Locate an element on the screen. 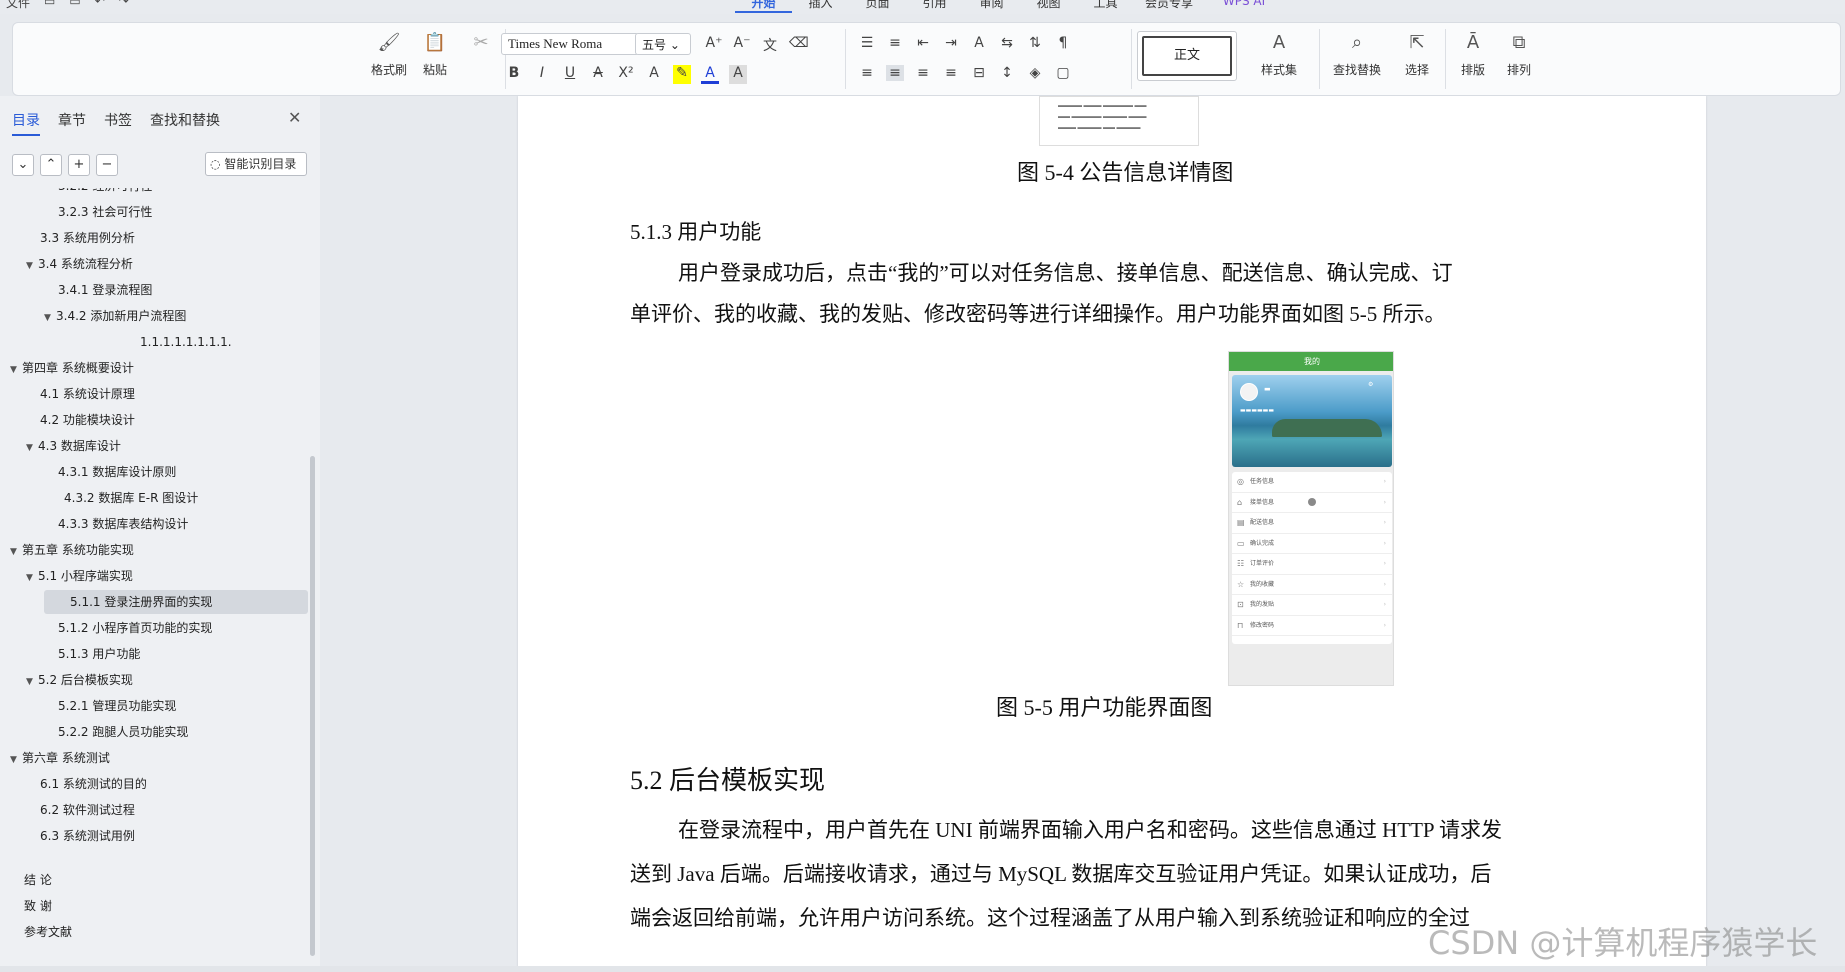 This screenshot has height=972, width=1845. arrange-button: ⧉ 排列 is located at coordinates (1519, 54).